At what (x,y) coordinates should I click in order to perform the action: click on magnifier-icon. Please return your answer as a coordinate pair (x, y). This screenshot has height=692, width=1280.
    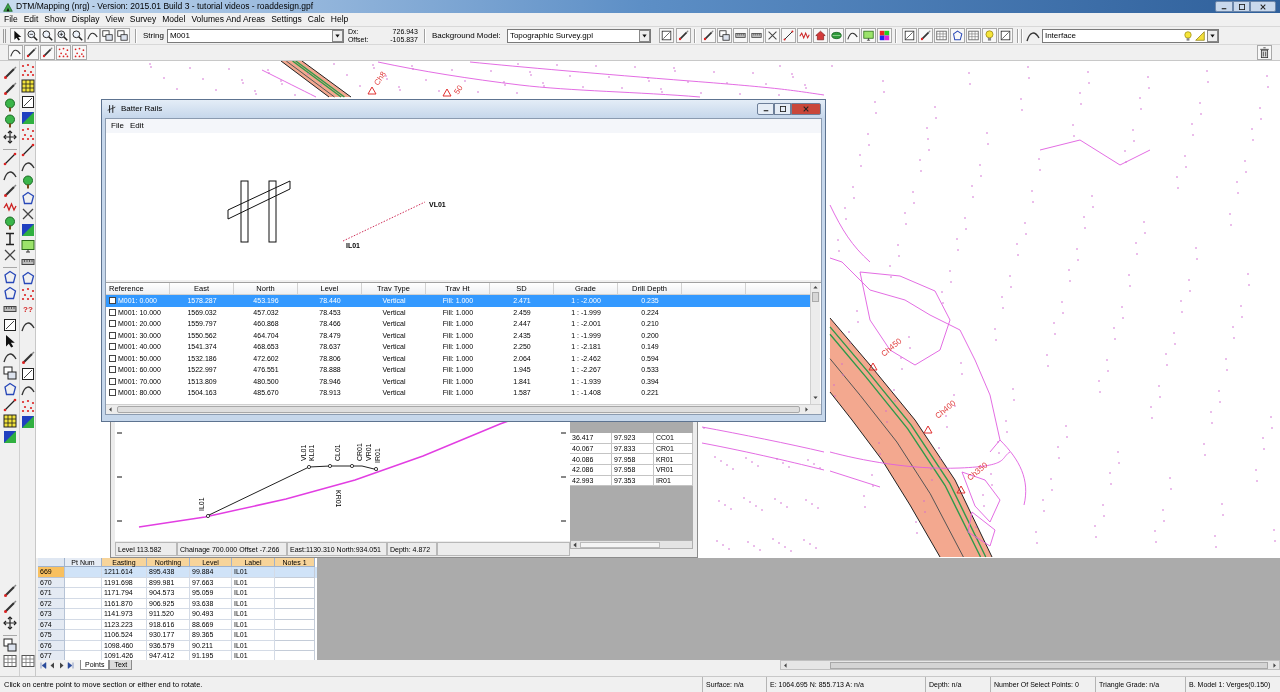
    Looking at the image, I should click on (47, 35).